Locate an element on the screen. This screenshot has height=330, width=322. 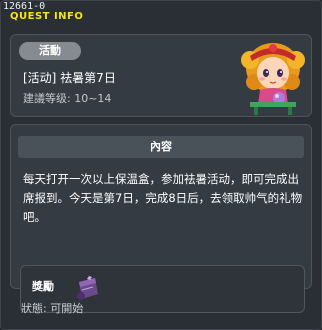
category-badge: 活動 is located at coordinates (50, 51).